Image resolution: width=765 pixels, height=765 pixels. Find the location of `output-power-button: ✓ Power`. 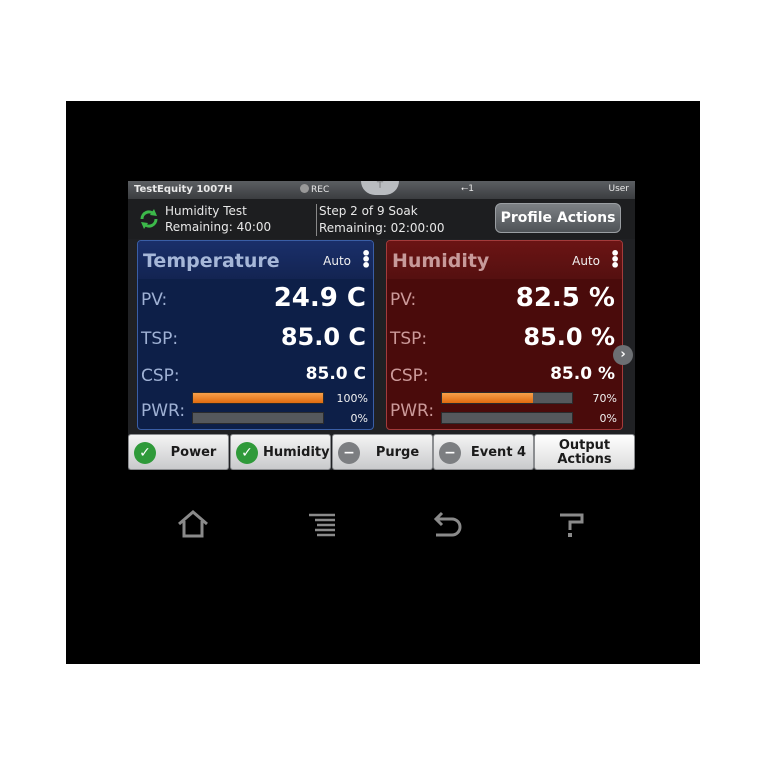

output-power-button: ✓ Power is located at coordinates (178, 452).